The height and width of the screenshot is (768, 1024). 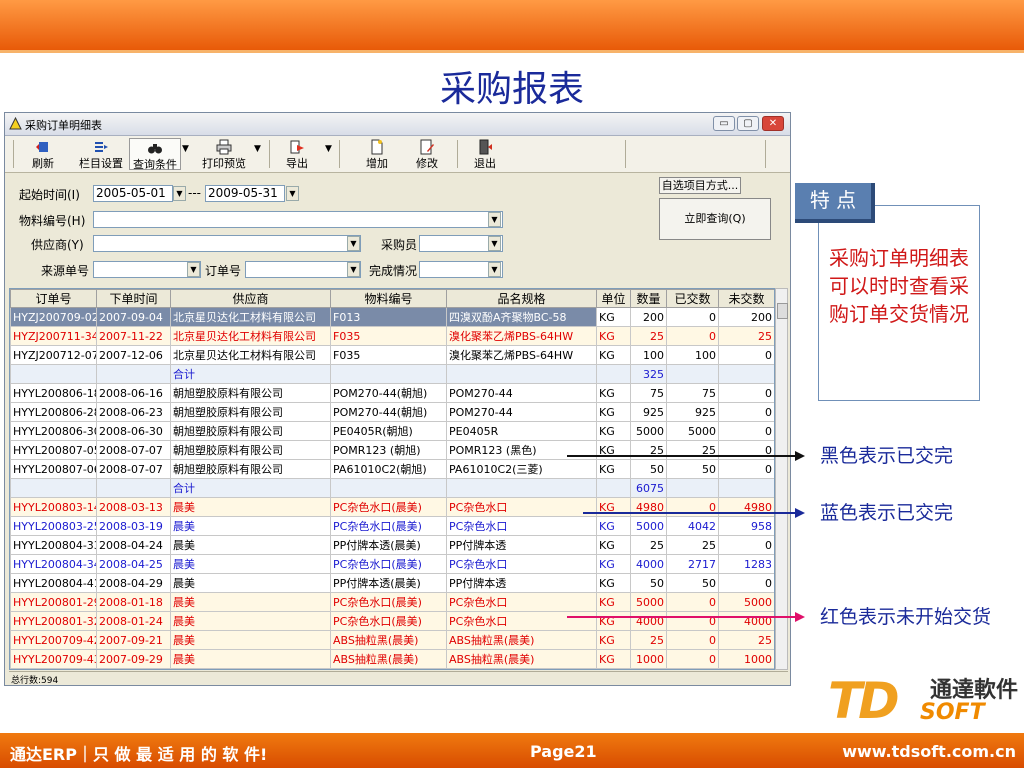 I want to click on company-logo-soft: SOFT, so click(x=952, y=712).